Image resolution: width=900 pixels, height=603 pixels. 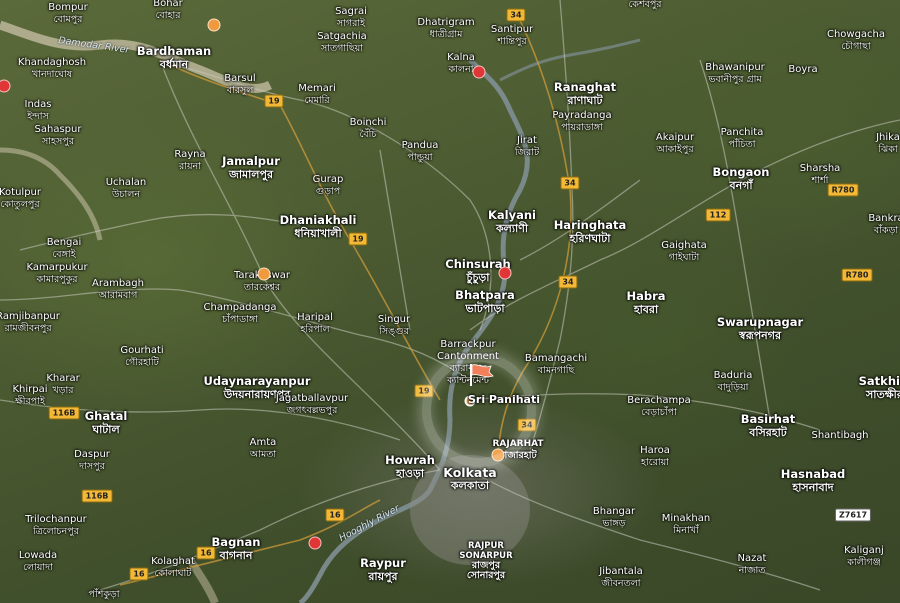 What do you see at coordinates (644, 5) in the screenshot?
I see `place-label: কেশবপুর` at bounding box center [644, 5].